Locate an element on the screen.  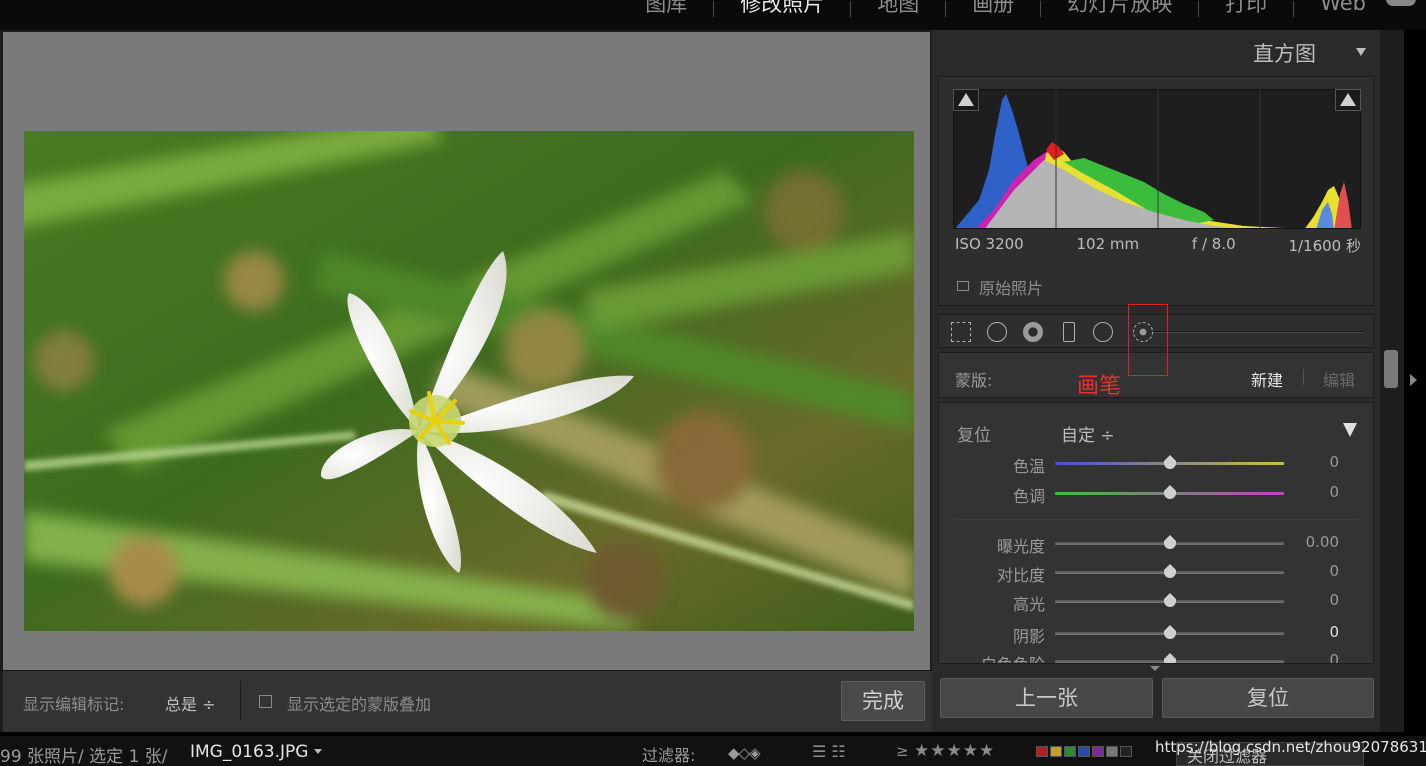
original-photo-checkbox is located at coordinates (963, 286).